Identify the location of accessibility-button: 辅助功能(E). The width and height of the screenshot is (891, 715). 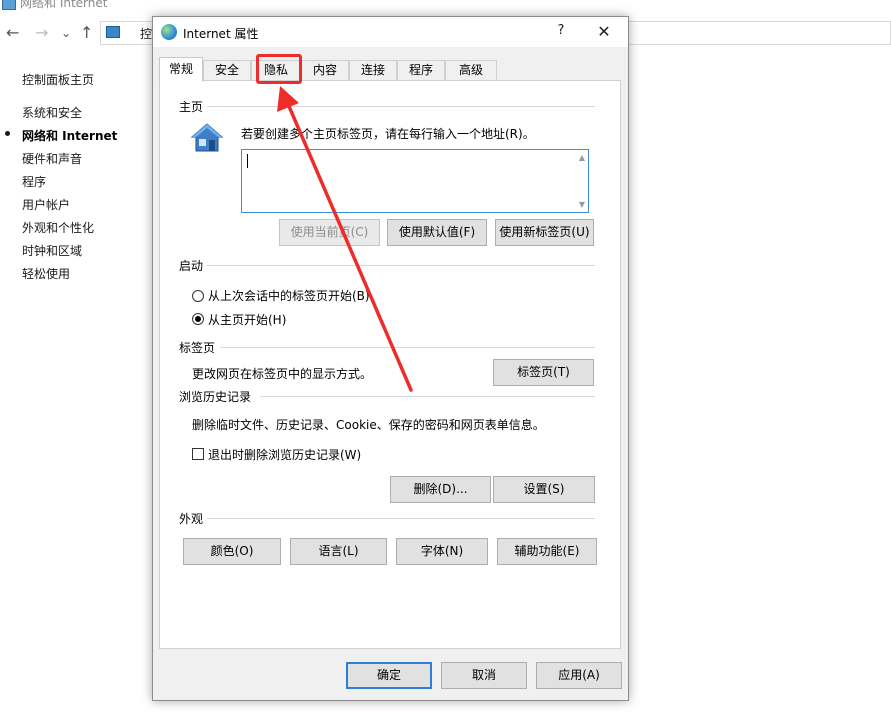
(547, 551).